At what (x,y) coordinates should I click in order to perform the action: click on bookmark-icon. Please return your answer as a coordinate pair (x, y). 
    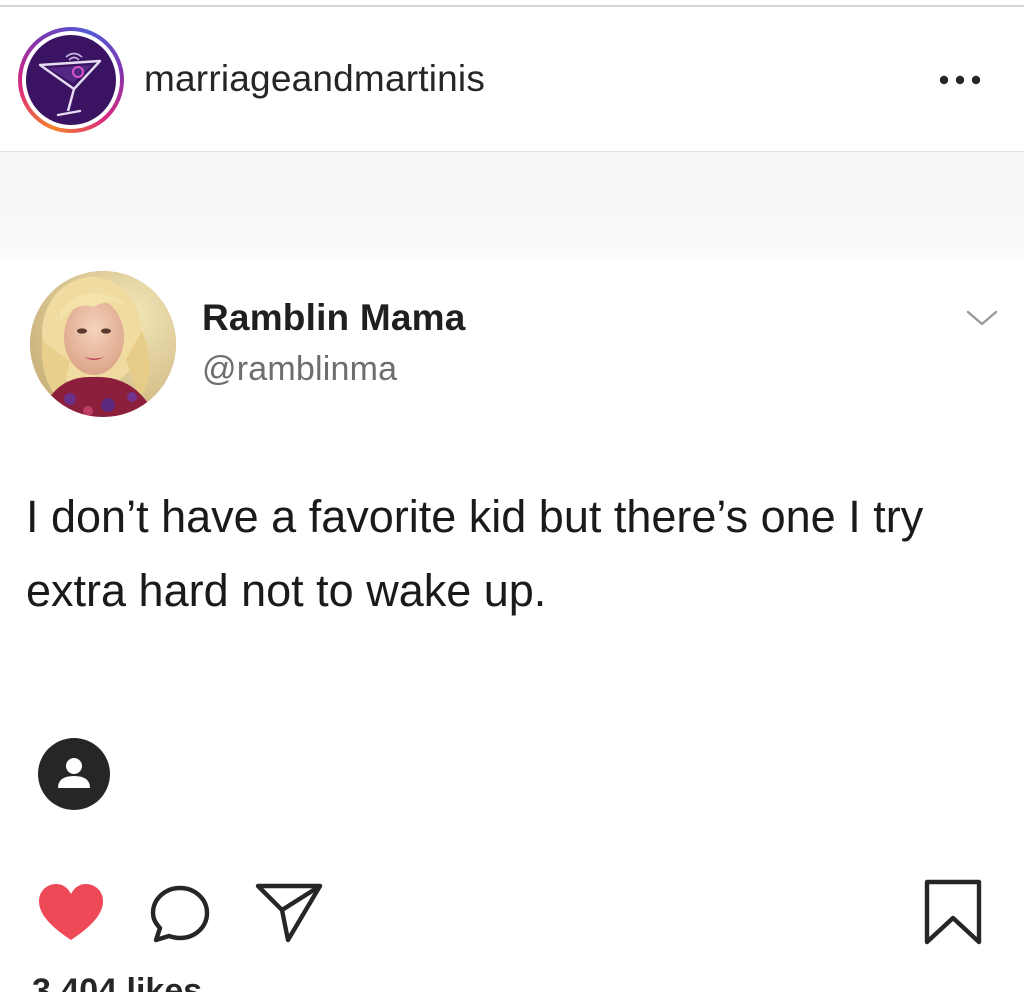
    Looking at the image, I should click on (953, 912).